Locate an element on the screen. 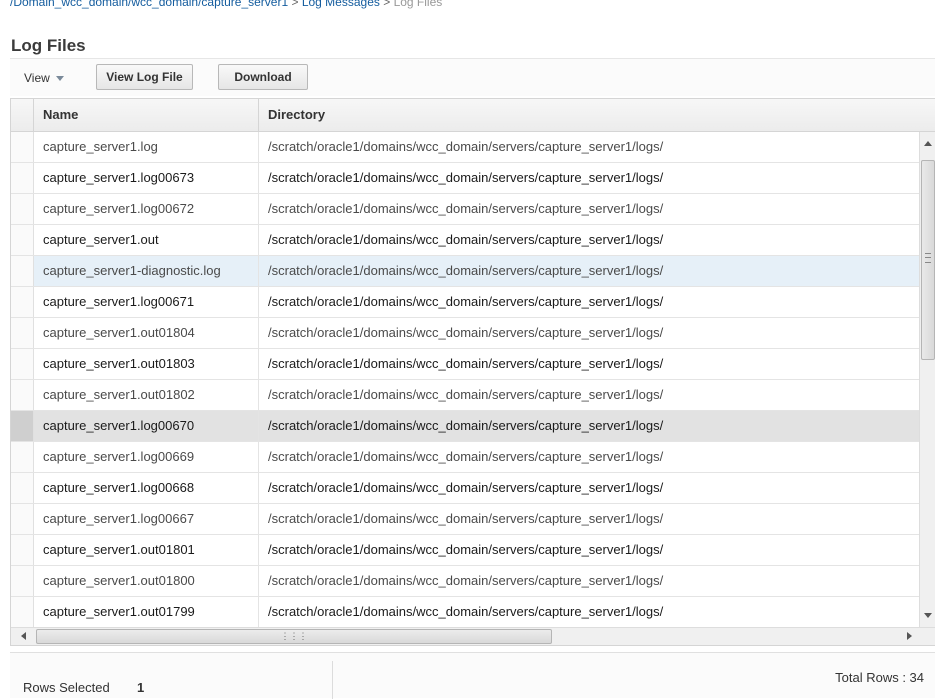 The image size is (935, 699). cell-name: capture_server1.out01801 is located at coordinates (146, 550).